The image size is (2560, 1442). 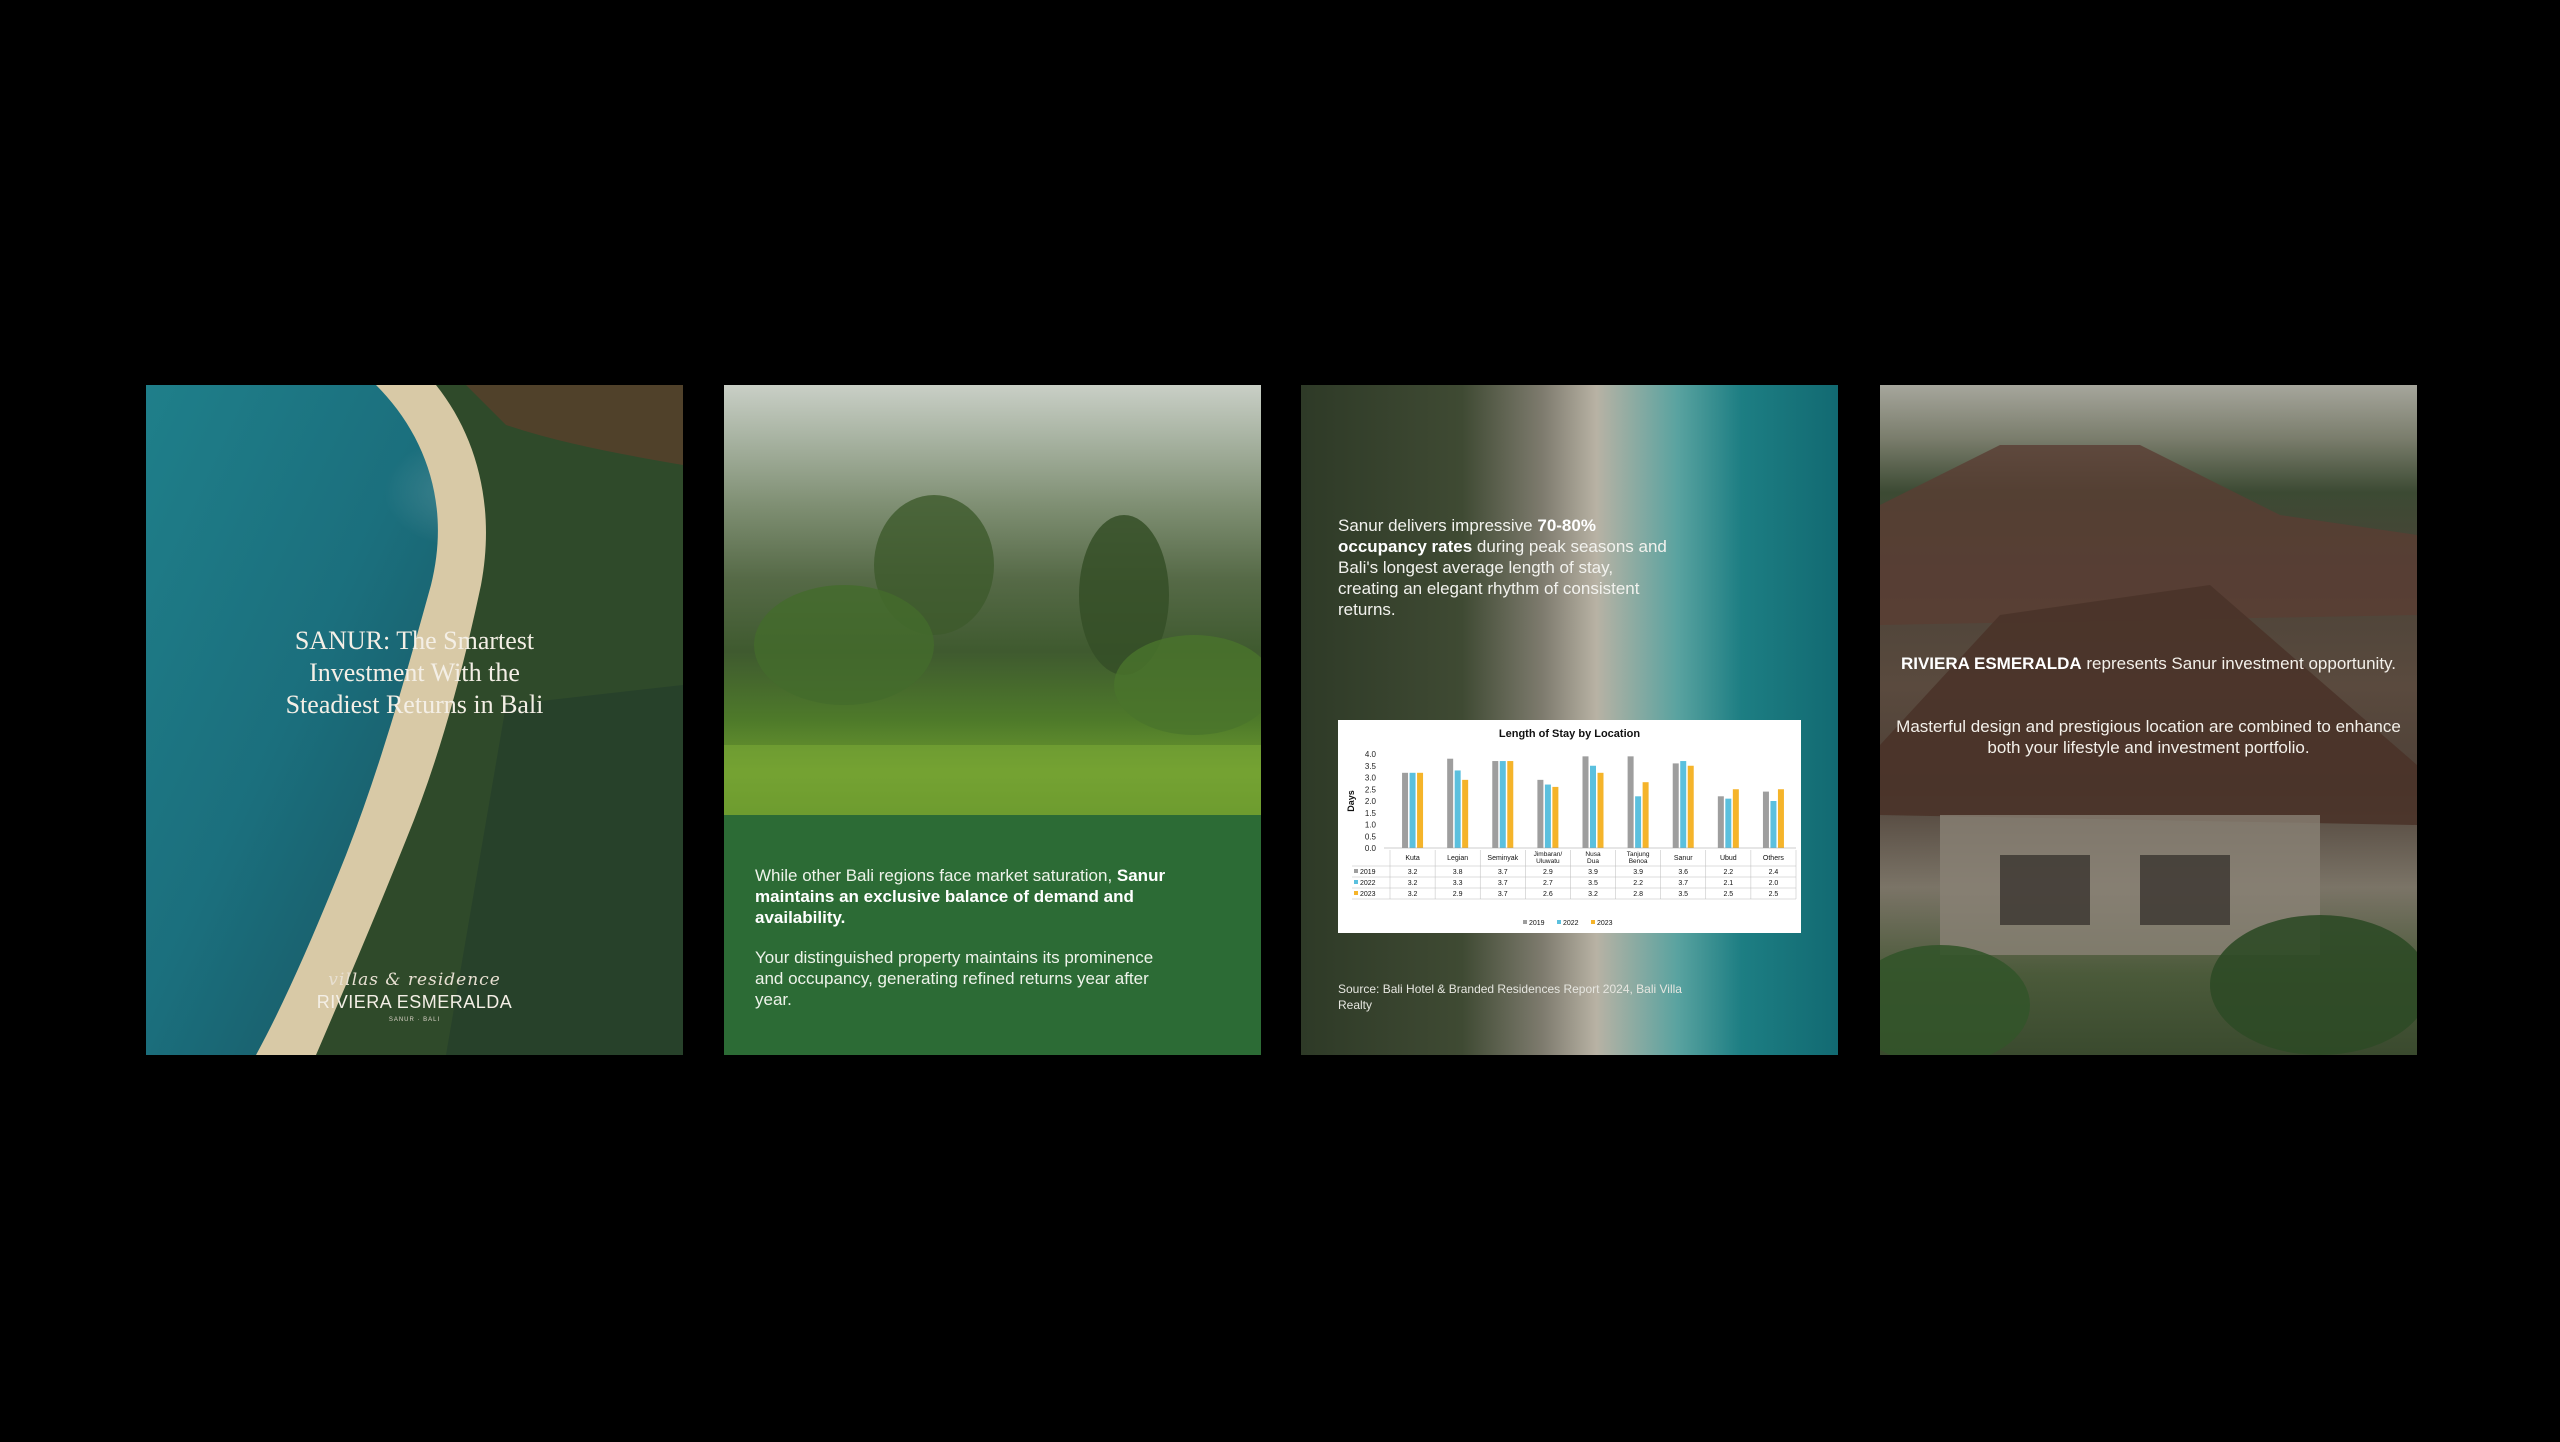 I want to click on cover-title-line: Investment With the, so click(x=414, y=672).